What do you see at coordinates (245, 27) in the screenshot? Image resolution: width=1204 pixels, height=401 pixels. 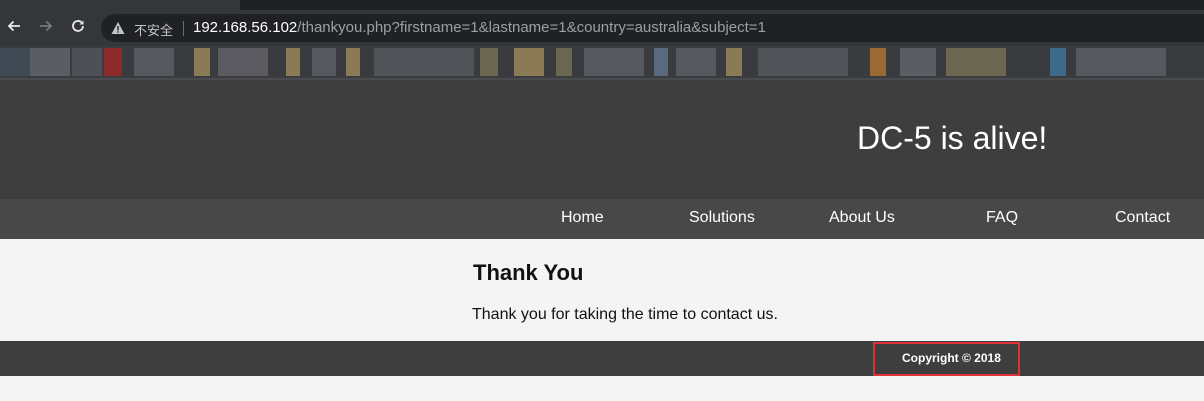 I see `url-host: 192.168.56.102` at bounding box center [245, 27].